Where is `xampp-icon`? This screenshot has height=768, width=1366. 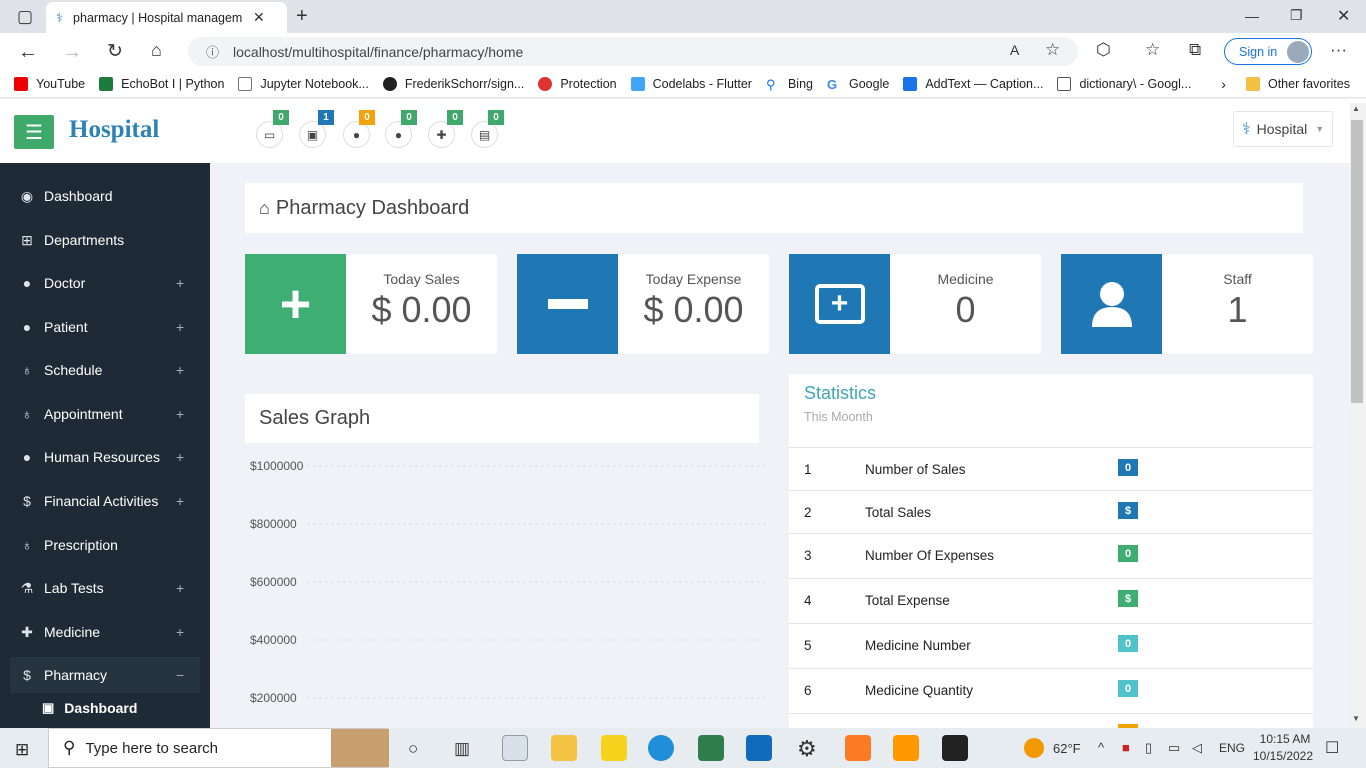
xampp-icon is located at coordinates (858, 748).